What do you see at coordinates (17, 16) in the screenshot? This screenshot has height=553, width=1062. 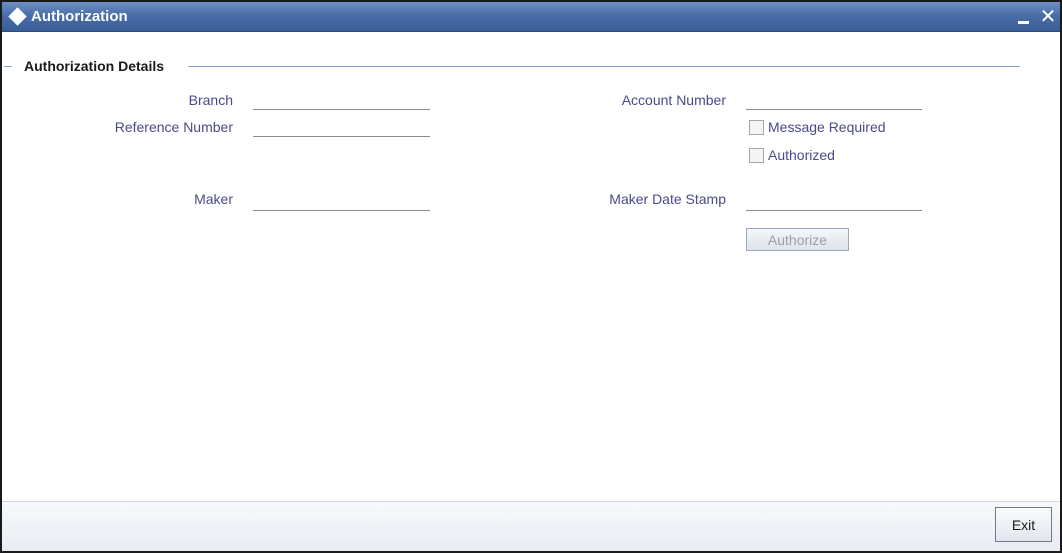 I see `diamond-icon` at bounding box center [17, 16].